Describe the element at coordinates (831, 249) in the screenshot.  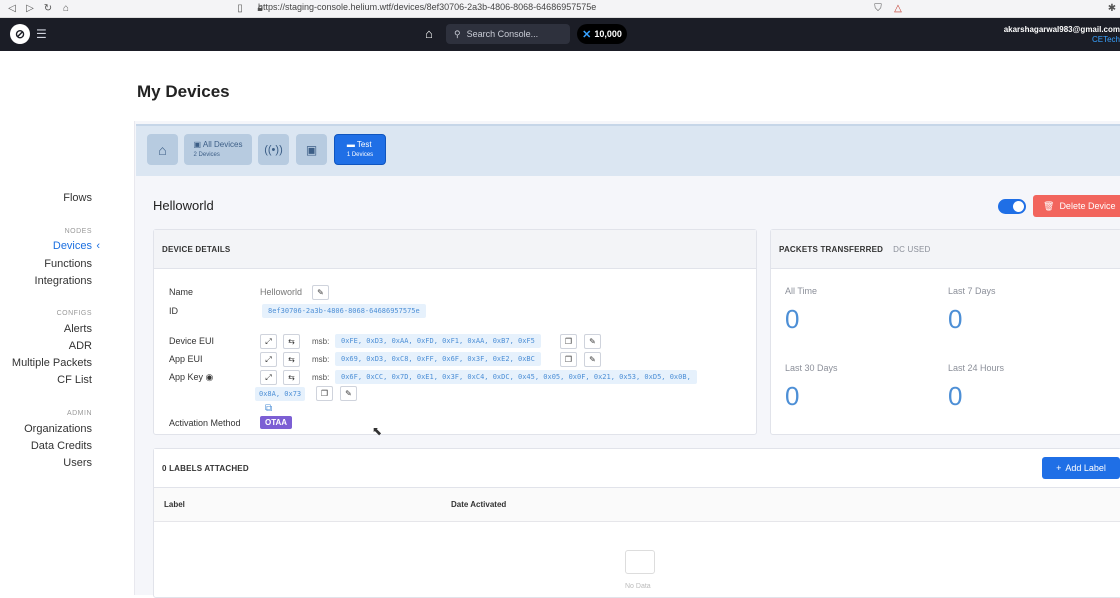
I see `tab-packets-transferred: PACKETS TRANSFERRED` at that location.